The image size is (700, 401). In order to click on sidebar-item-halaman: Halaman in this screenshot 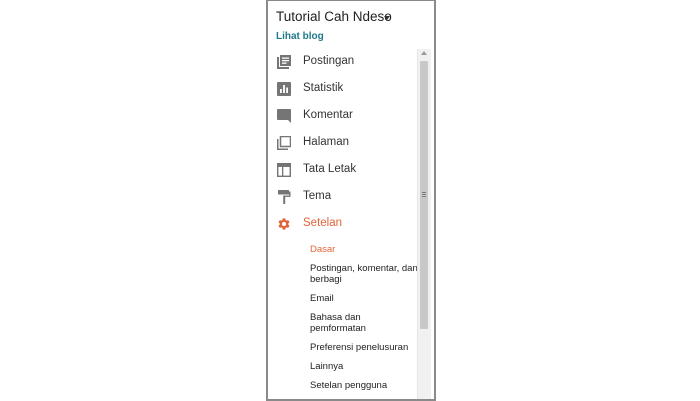, I will do `click(343, 143)`.